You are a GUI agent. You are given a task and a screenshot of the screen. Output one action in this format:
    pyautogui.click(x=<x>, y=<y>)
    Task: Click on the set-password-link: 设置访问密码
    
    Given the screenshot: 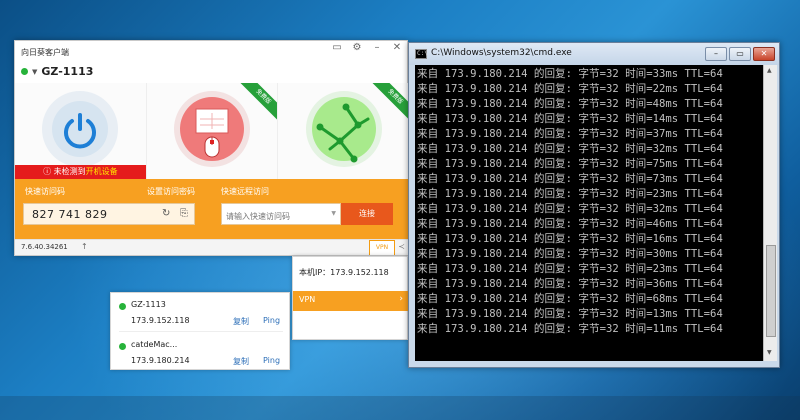 What is the action you would take?
    pyautogui.click(x=171, y=191)
    